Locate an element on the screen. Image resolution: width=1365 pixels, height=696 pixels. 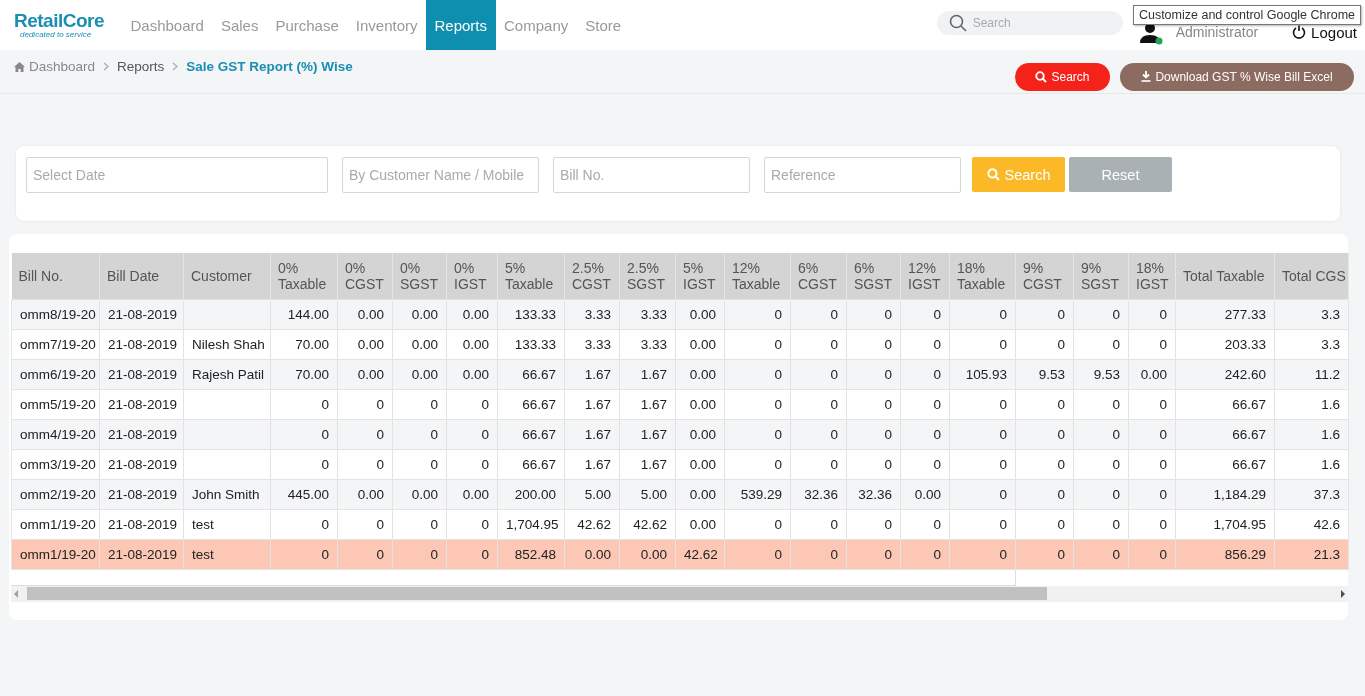
column-header: 5% IGST is located at coordinates (700, 276).